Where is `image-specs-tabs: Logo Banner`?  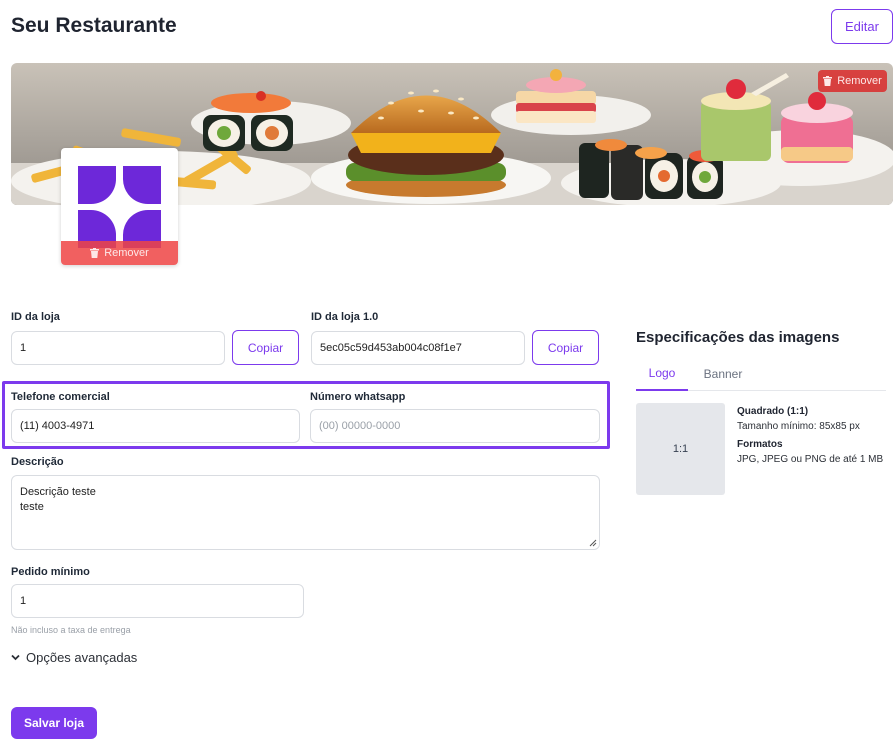
image-specs-tabs: Logo Banner is located at coordinates (761, 373).